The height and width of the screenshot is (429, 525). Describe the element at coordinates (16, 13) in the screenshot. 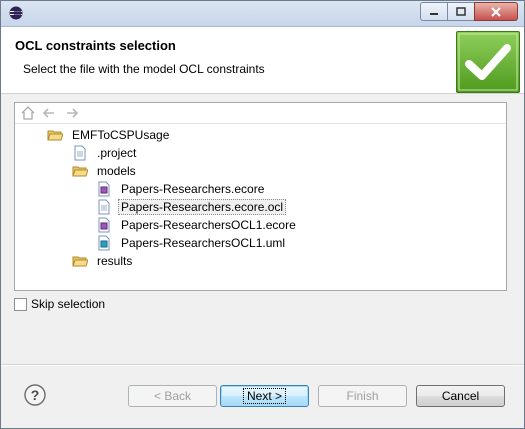

I see `eclipse-icon` at that location.